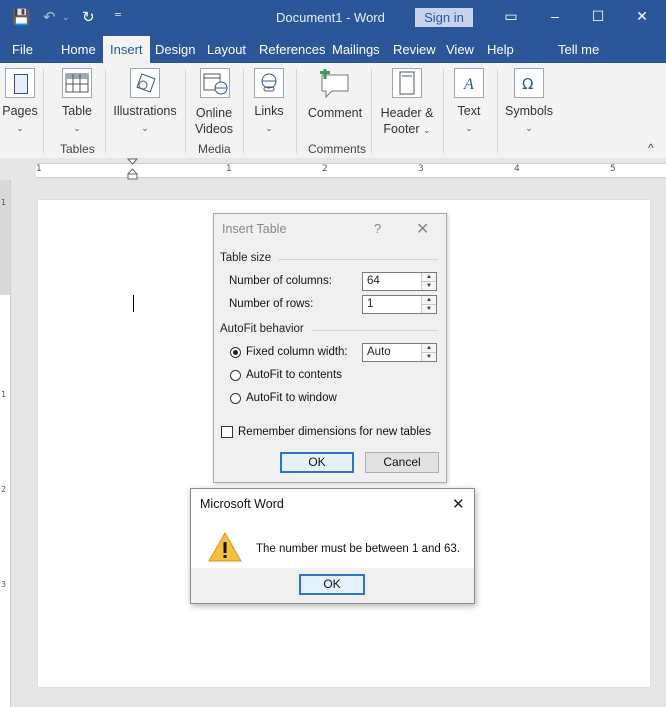 The width and height of the screenshot is (666, 707). I want to click on online-video-icon, so click(215, 83).